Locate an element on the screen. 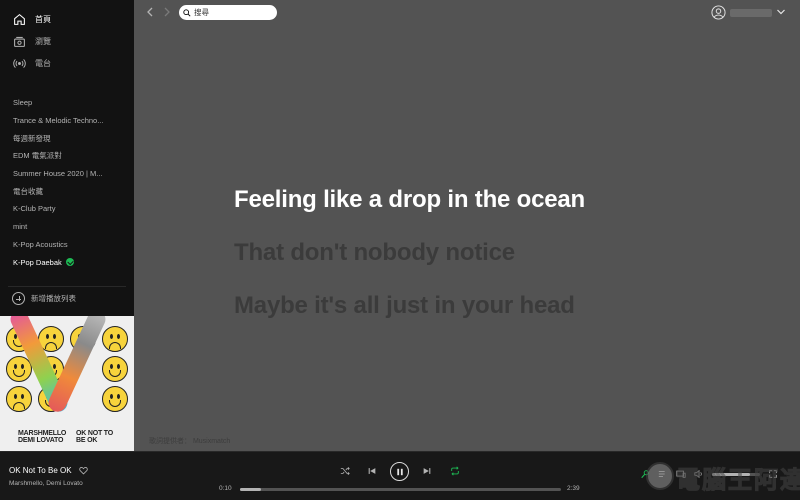 The height and width of the screenshot is (500, 800). shuffle-button is located at coordinates (345, 471).